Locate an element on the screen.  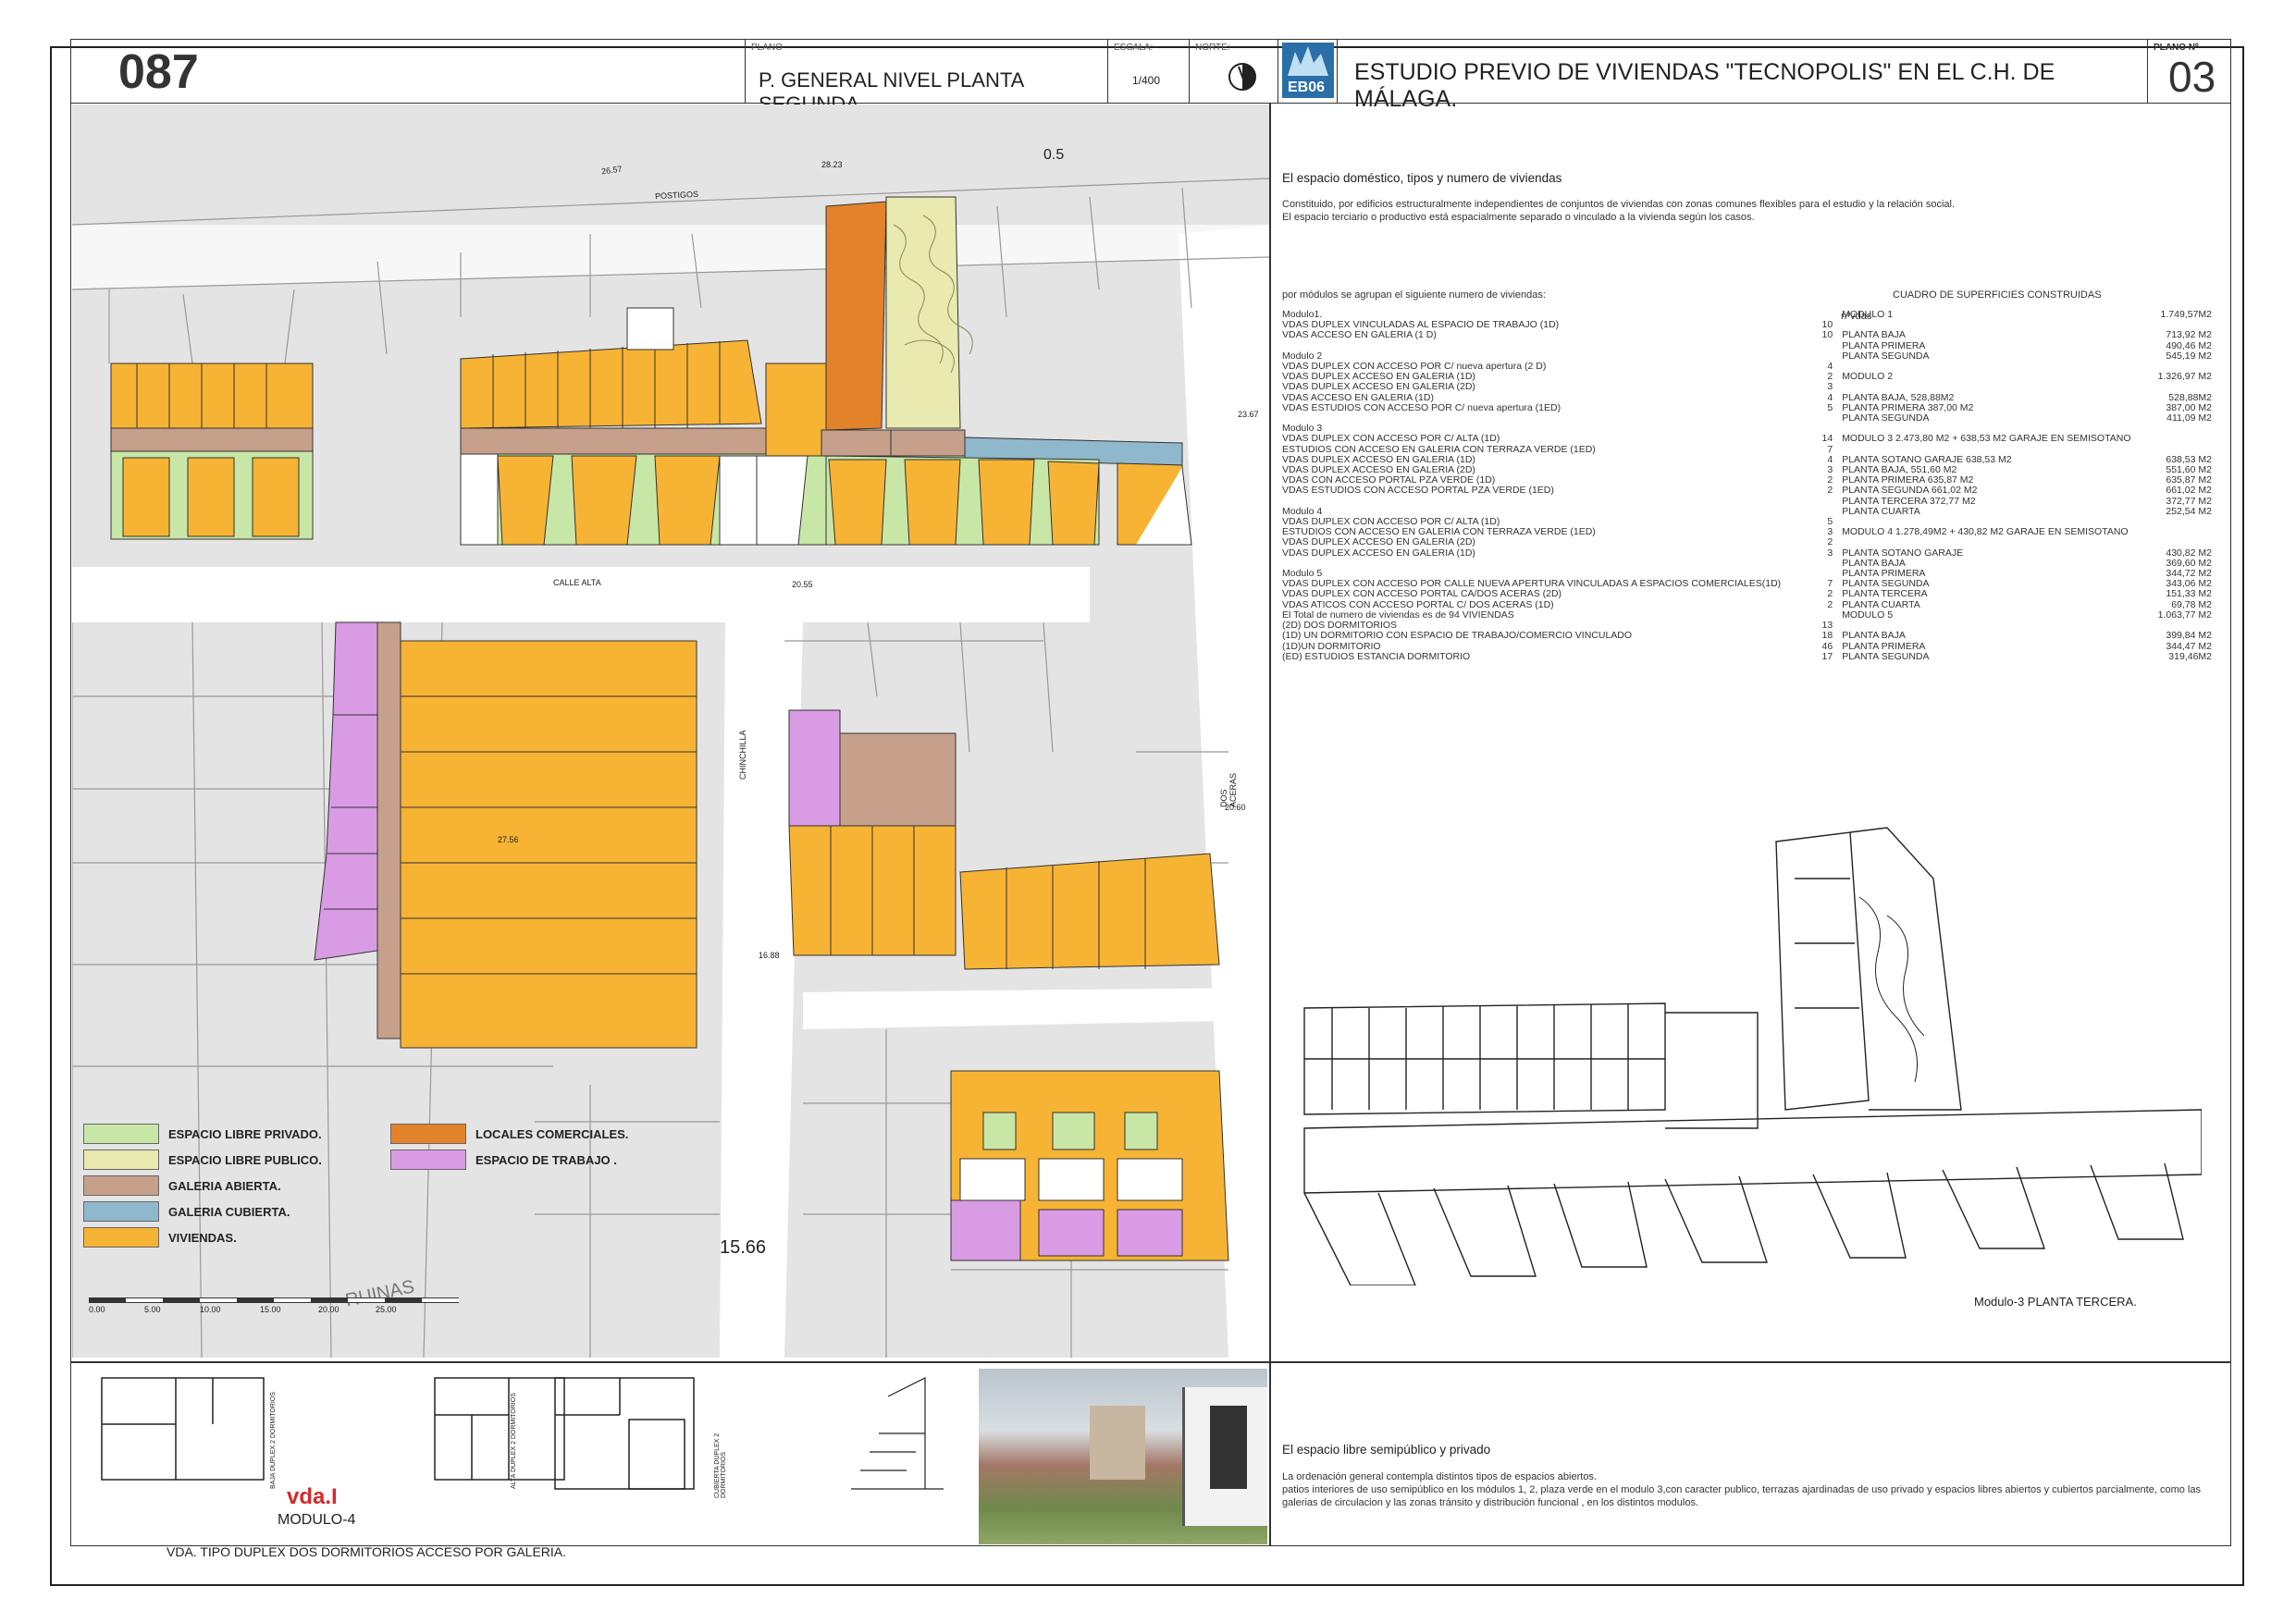
module-row-surface-value: 1.063,77 M2 is located at coordinates (2184, 615).